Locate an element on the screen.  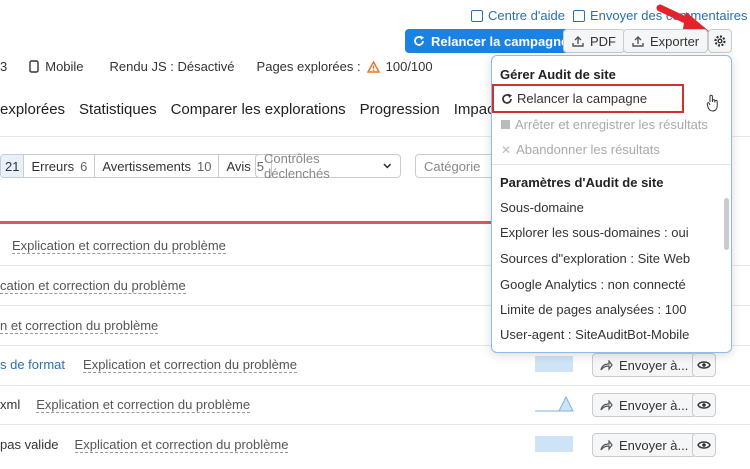
tab-statistics: Statistiques is located at coordinates (118, 109).